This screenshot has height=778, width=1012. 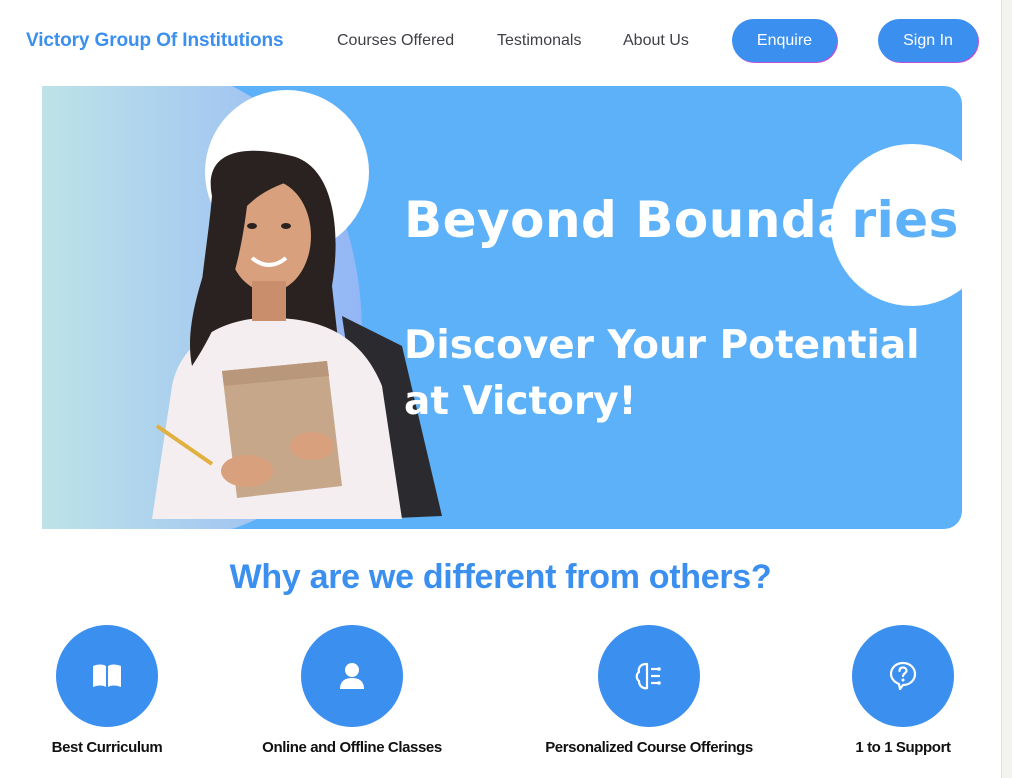 I want to click on brain-icon, so click(x=648, y=676).